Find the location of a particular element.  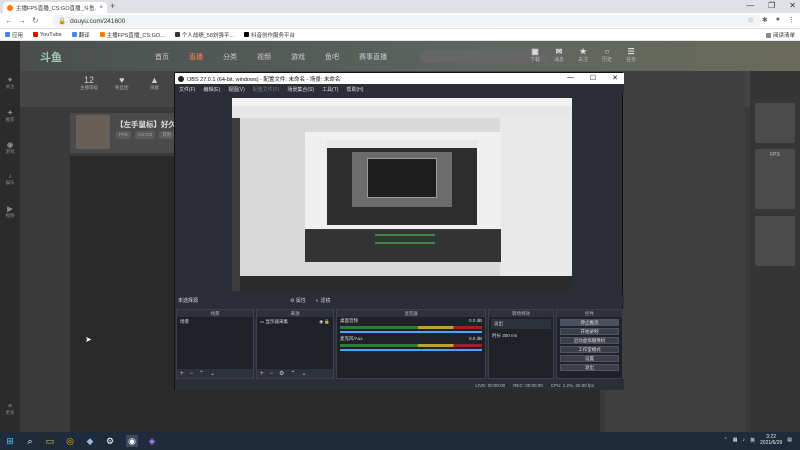

virtual-camera-button: 启动虚拟摄像机 is located at coordinates (589, 340).